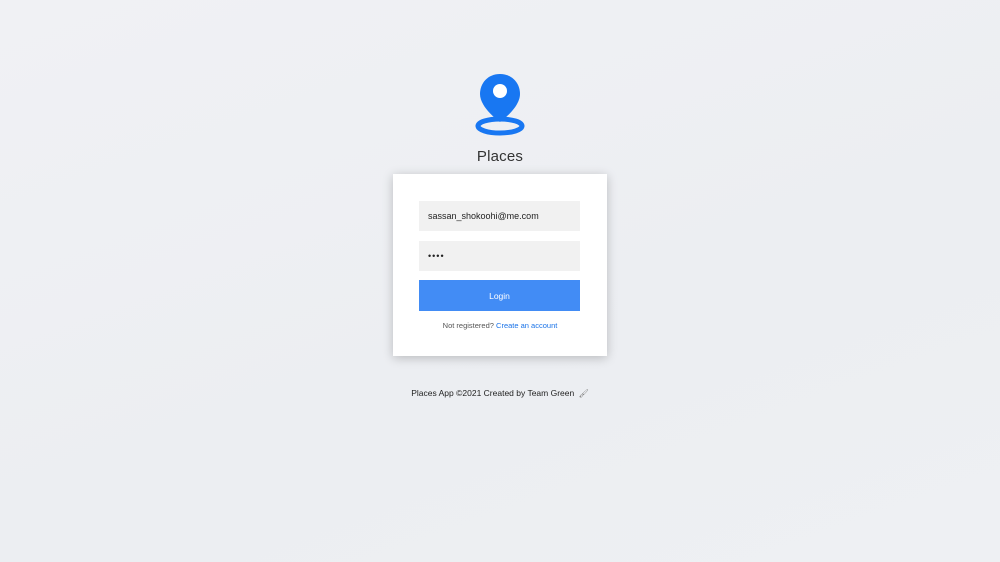  I want to click on email-field: sassan_shokoohi@me.com, so click(499, 216).